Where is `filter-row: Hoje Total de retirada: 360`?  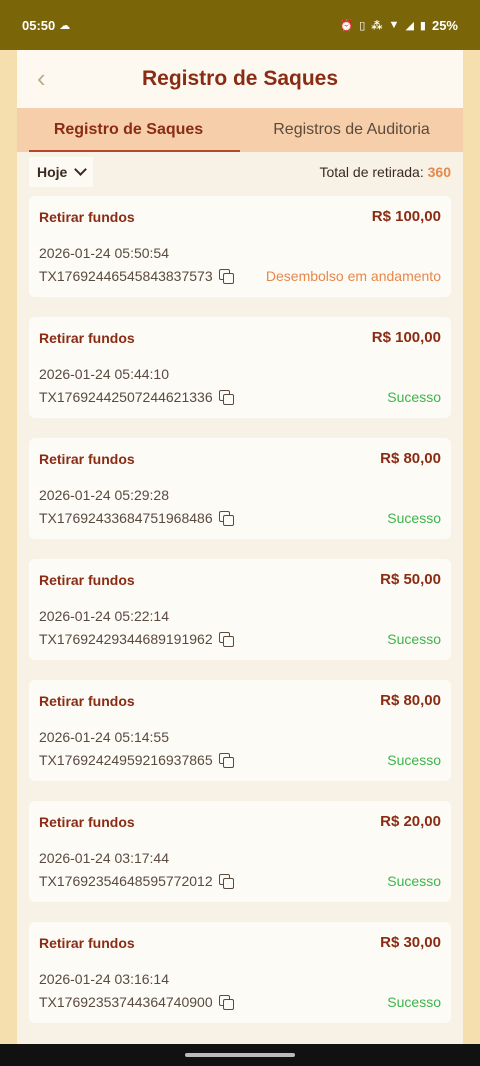
filter-row: Hoje Total de retirada: 360 is located at coordinates (240, 169).